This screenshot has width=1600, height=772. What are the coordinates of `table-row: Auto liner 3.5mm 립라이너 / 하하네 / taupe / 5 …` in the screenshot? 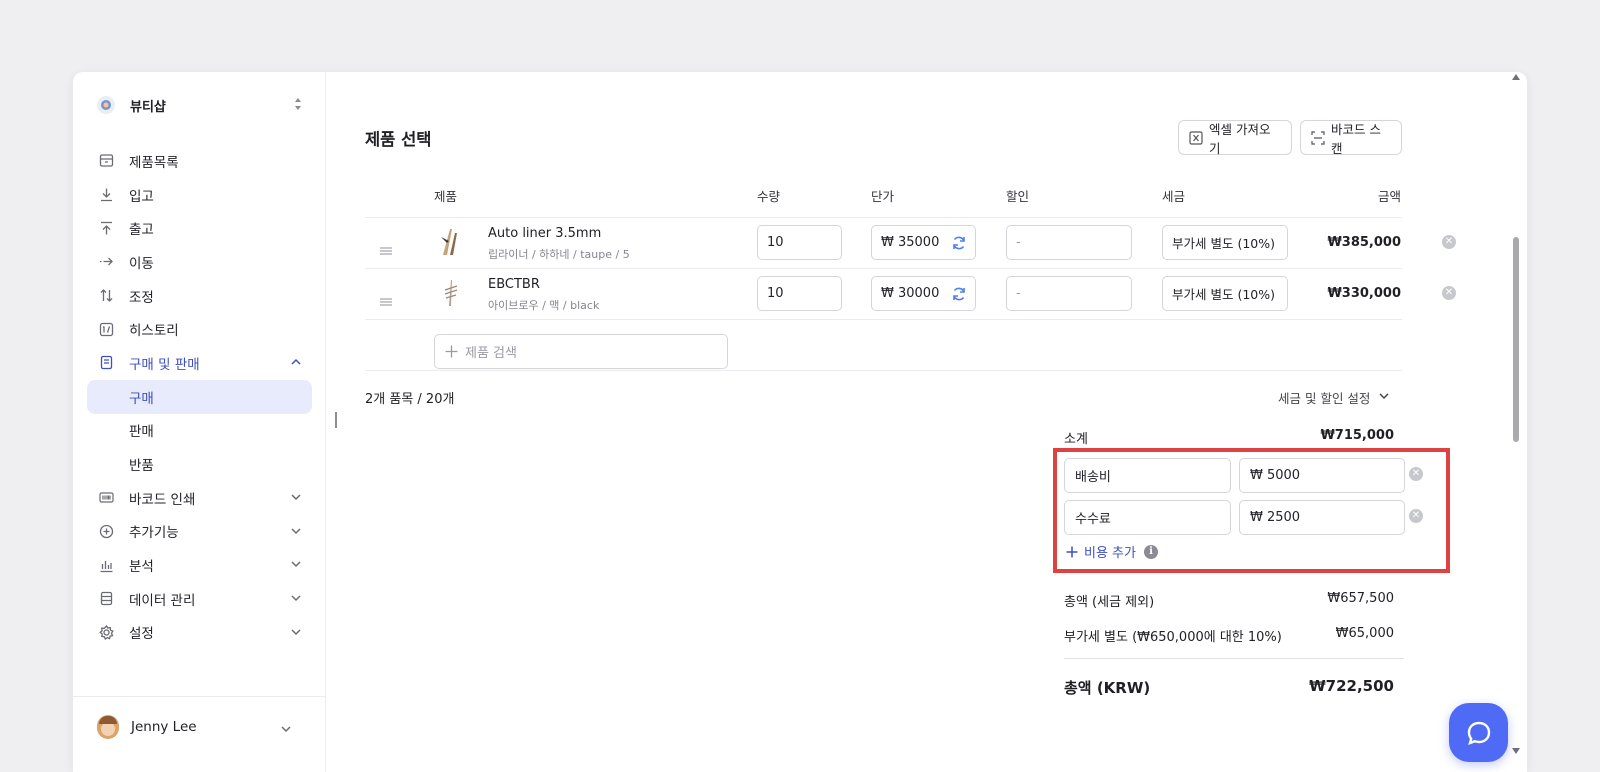 It's located at (920, 243).